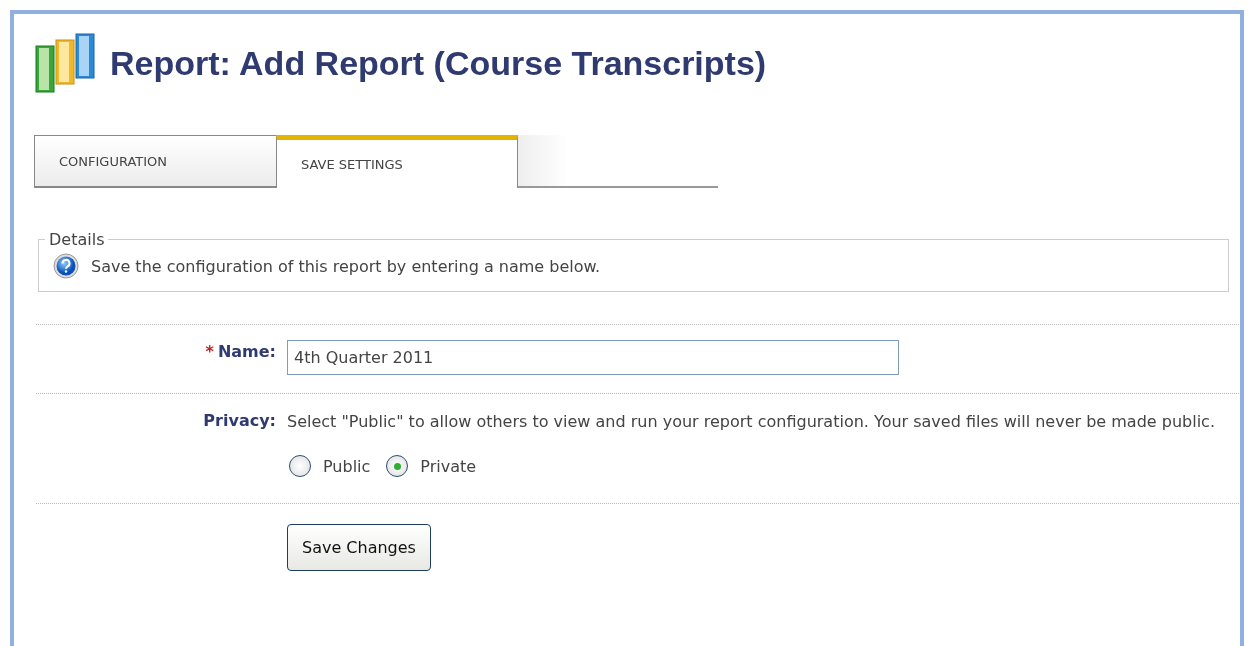 The width and height of the screenshot is (1255, 646). Describe the element at coordinates (66, 266) in the screenshot. I see `help-icon` at that location.